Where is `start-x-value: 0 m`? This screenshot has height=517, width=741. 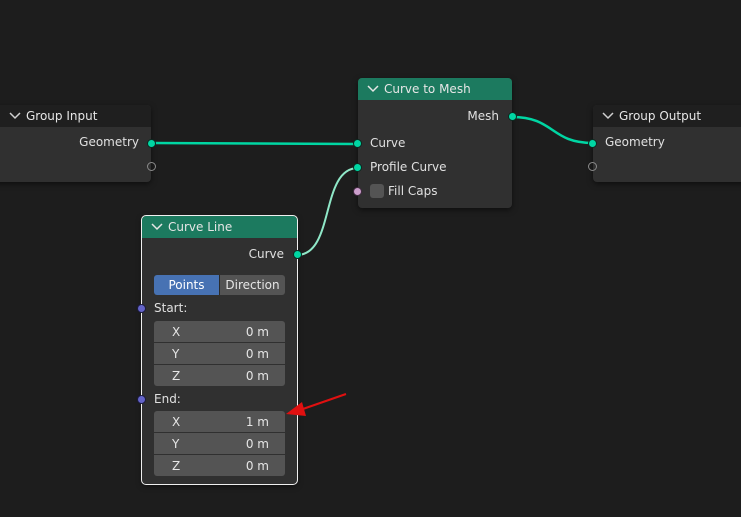
start-x-value: 0 m is located at coordinates (257, 331).